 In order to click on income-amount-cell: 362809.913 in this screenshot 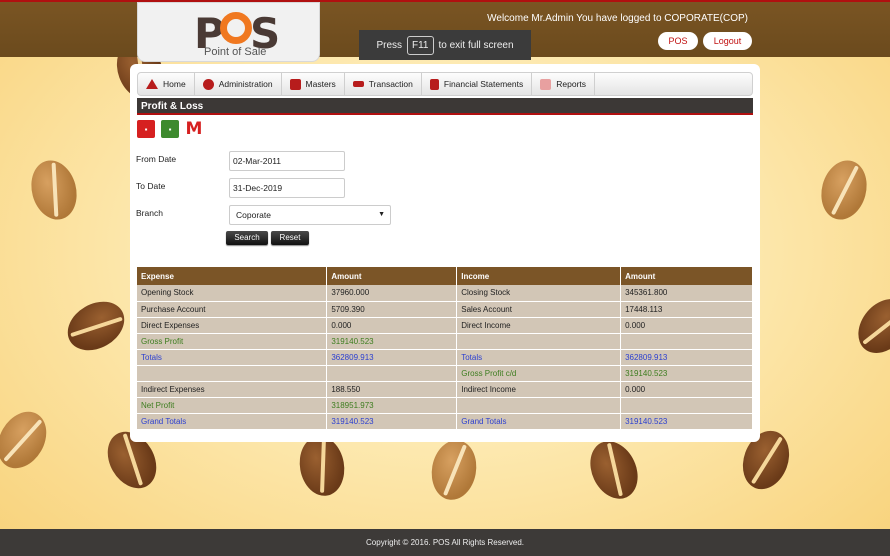, I will do `click(686, 357)`.